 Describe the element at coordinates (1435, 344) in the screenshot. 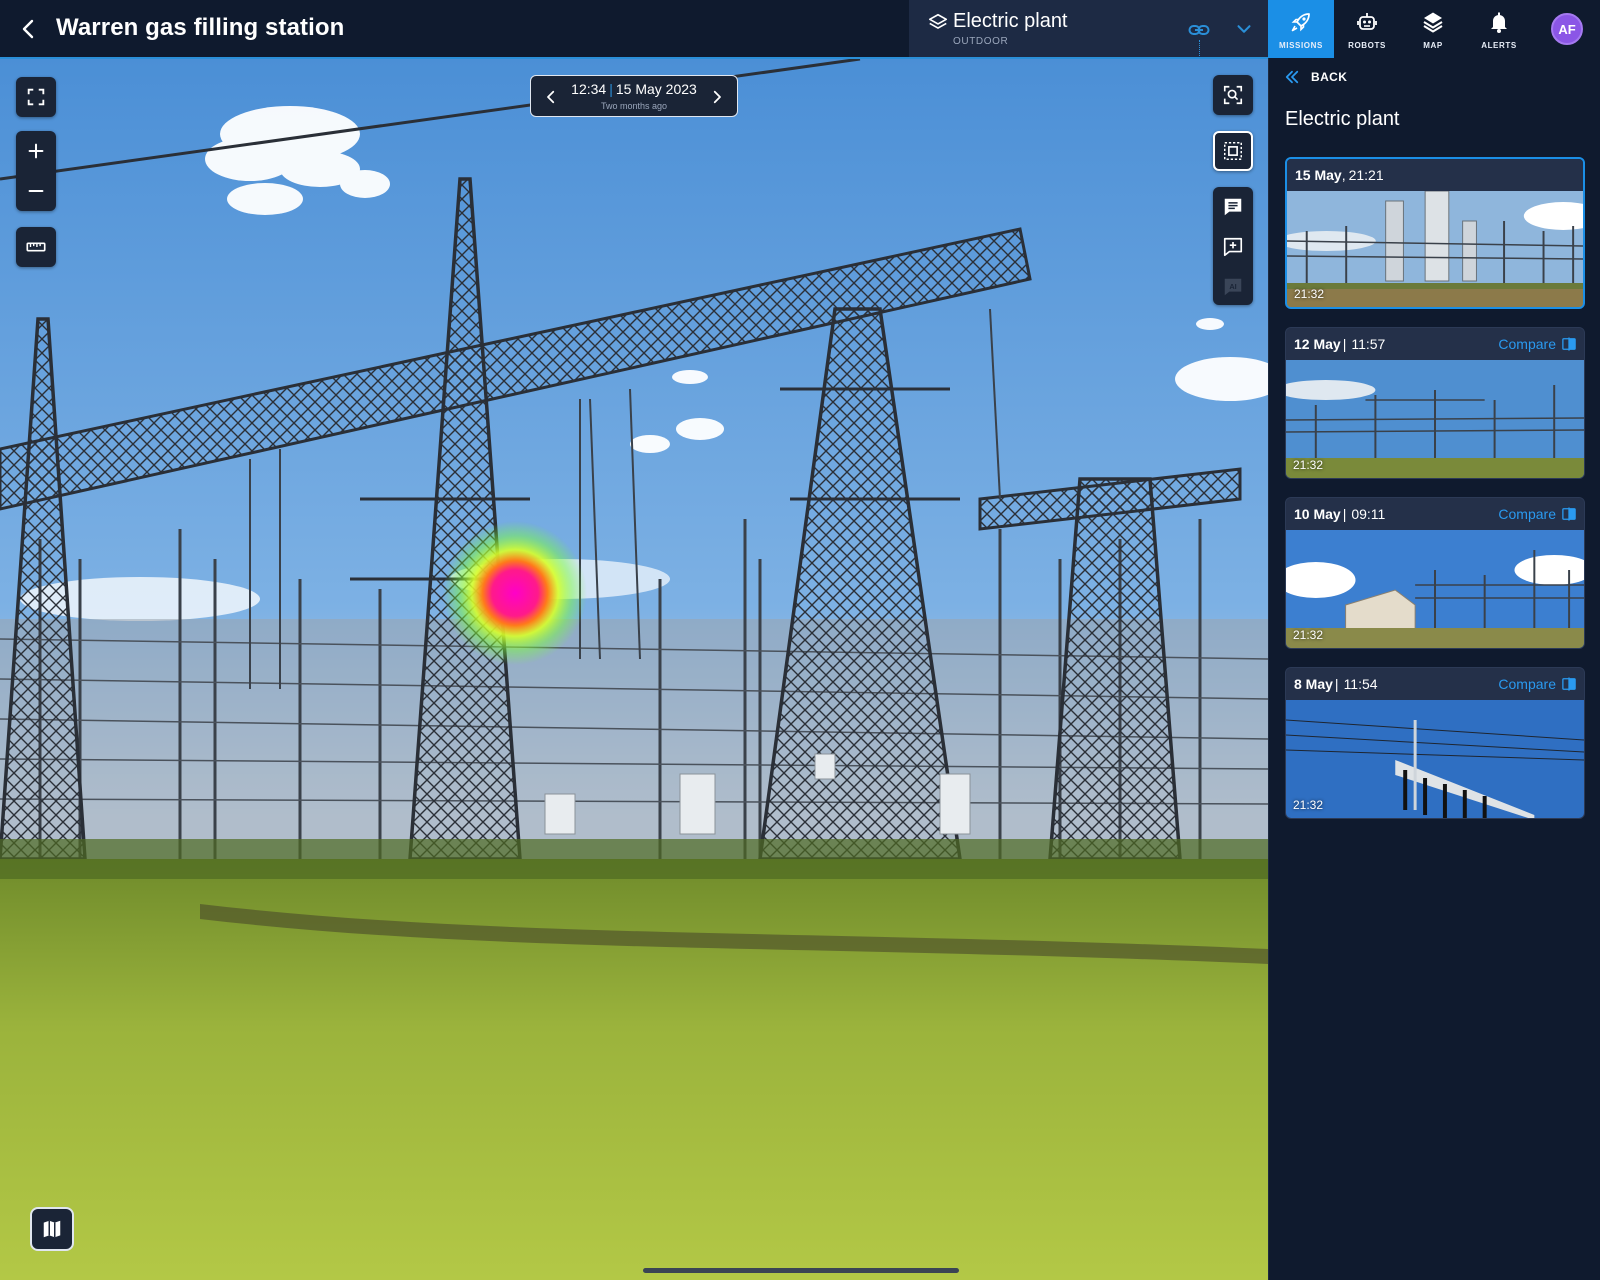

I see `card-header: 12 May | 11:57 Compare` at that location.